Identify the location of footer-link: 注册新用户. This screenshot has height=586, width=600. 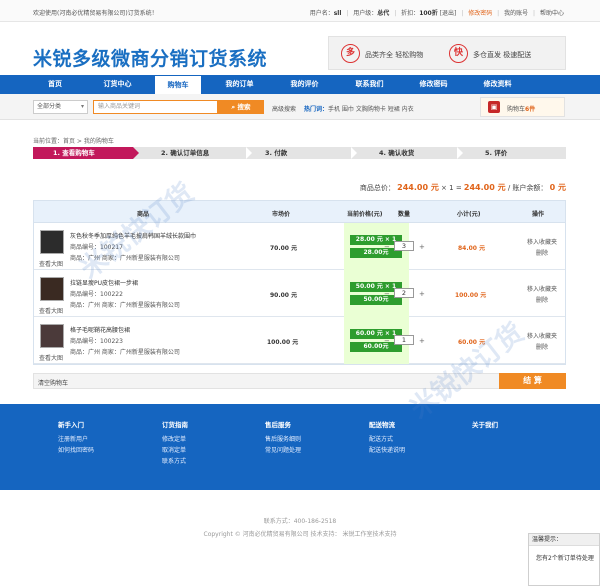
(76, 439).